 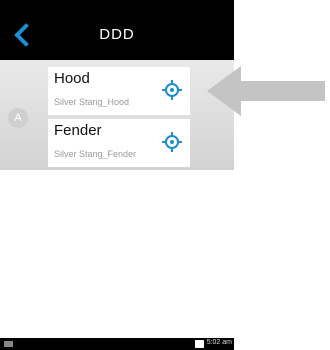 I want to click on list-item-name: Hood, so click(x=72, y=78).